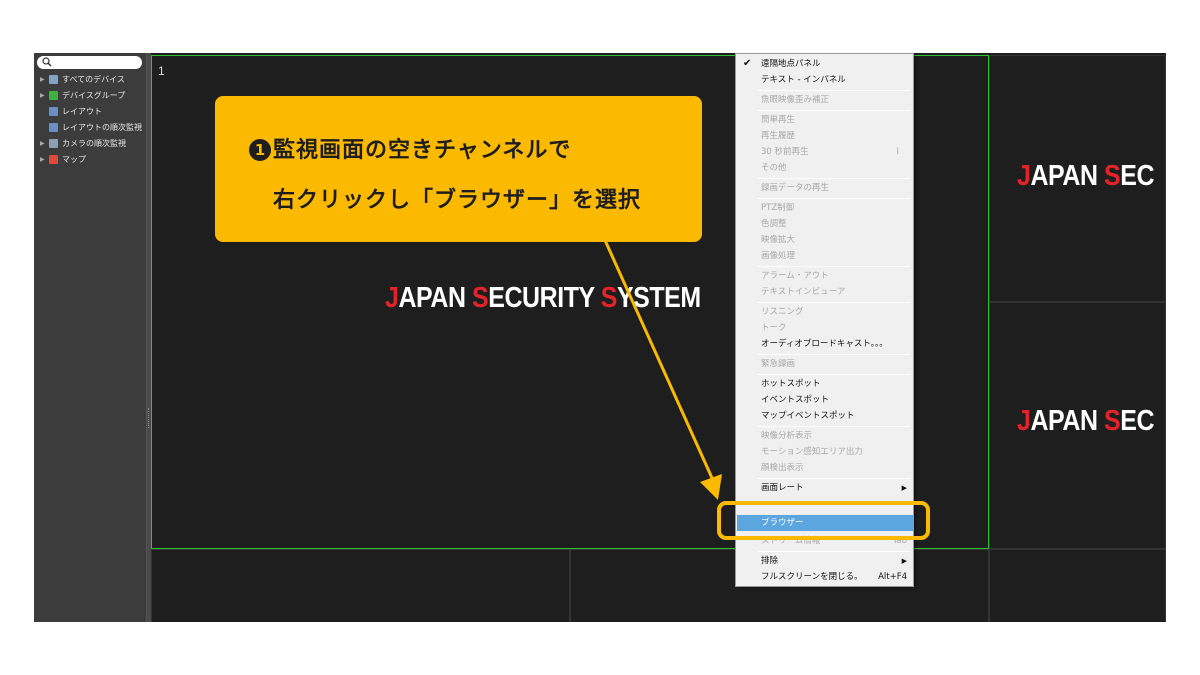 This screenshot has width=1200, height=675. Describe the element at coordinates (778, 120) in the screenshot. I see `menu-item-quick-playback: 簡単再生` at that location.